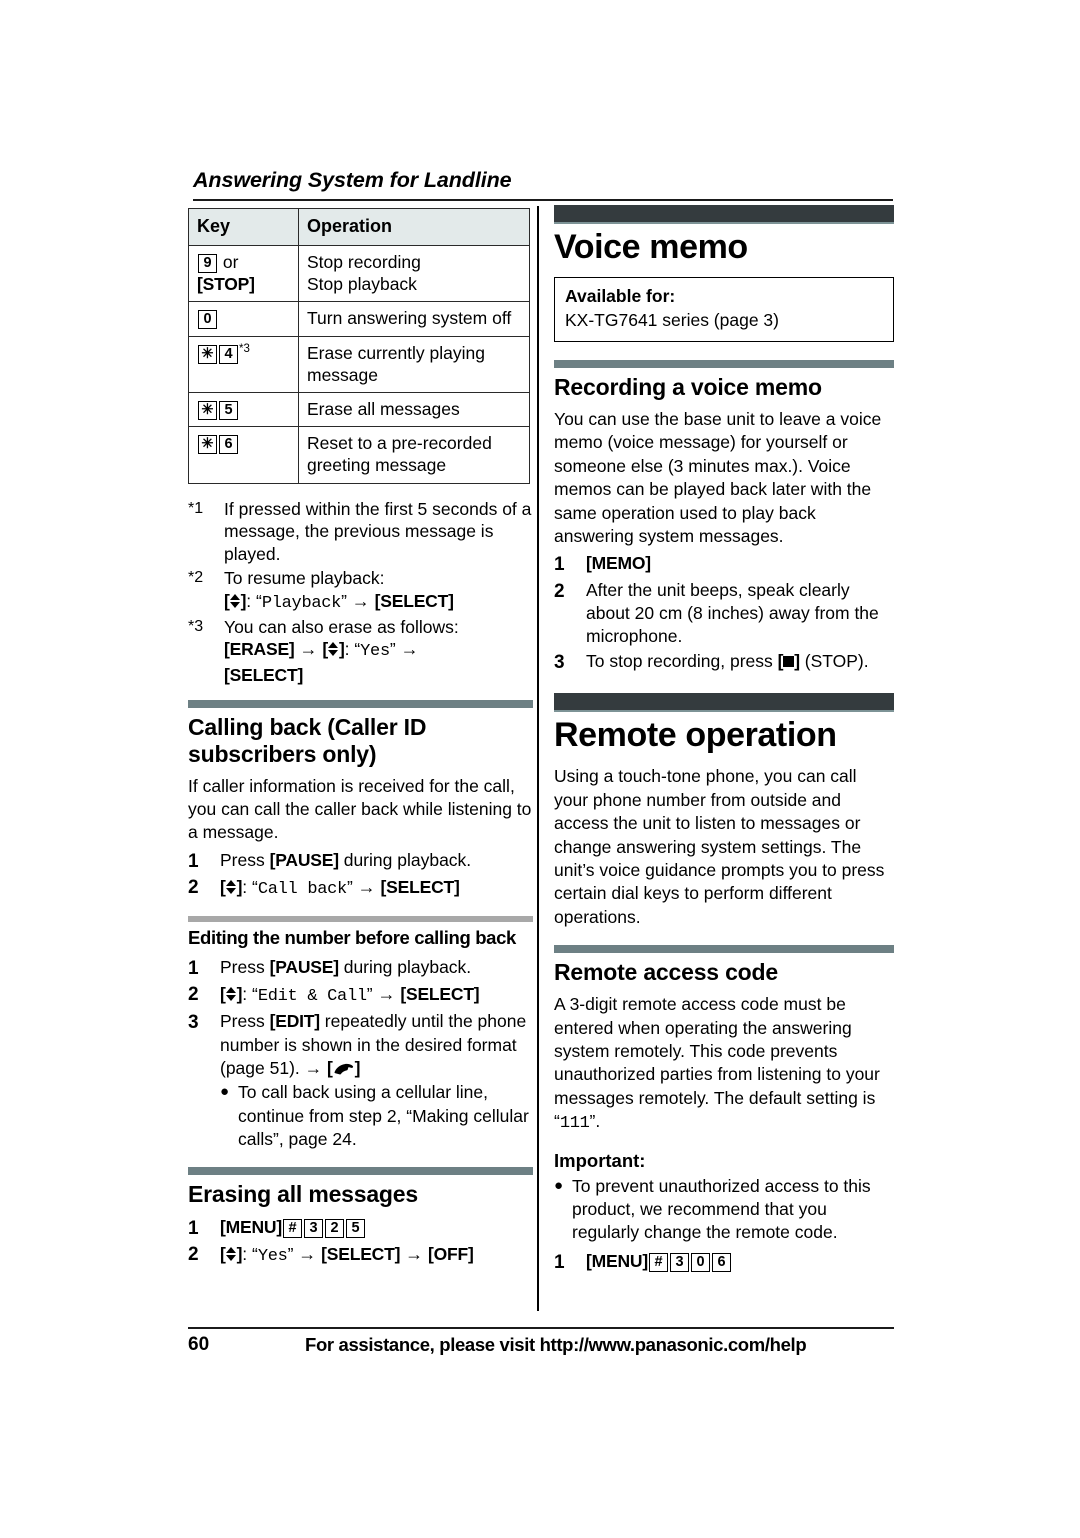  What do you see at coordinates (228, 354) in the screenshot?
I see `key-glyph-4: 4` at bounding box center [228, 354].